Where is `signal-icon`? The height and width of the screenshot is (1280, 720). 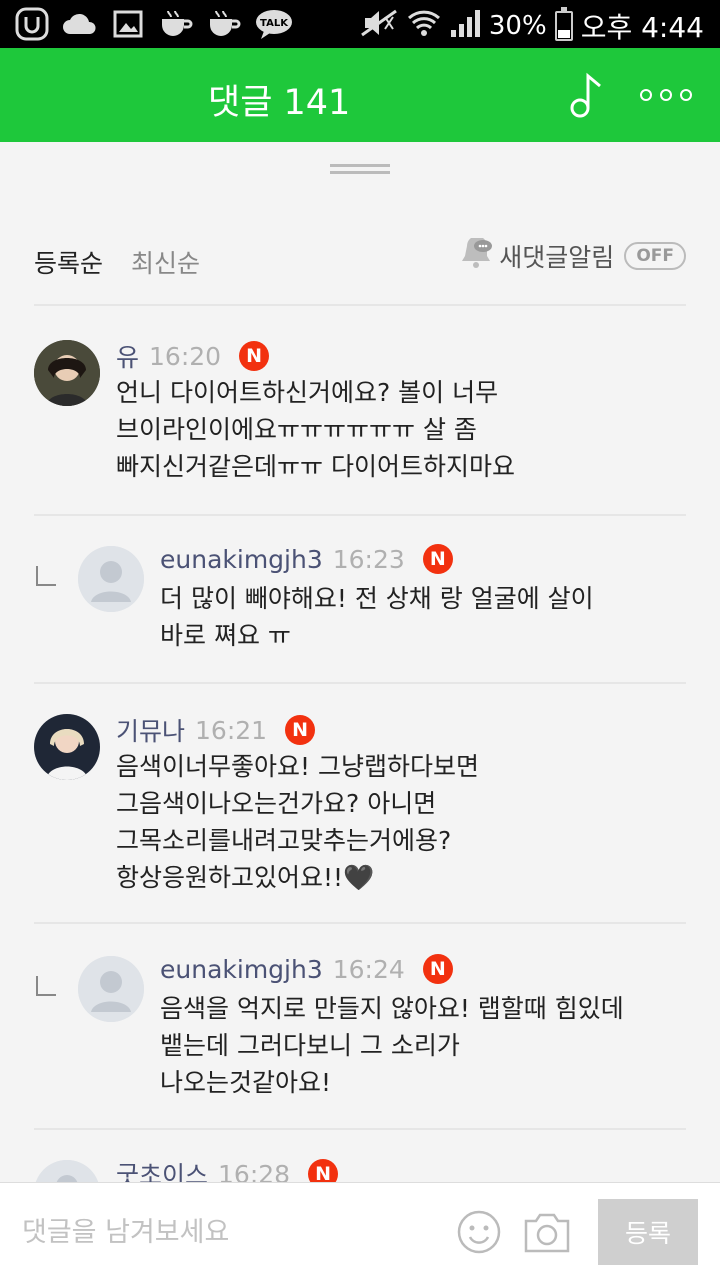
signal-icon is located at coordinates (465, 26).